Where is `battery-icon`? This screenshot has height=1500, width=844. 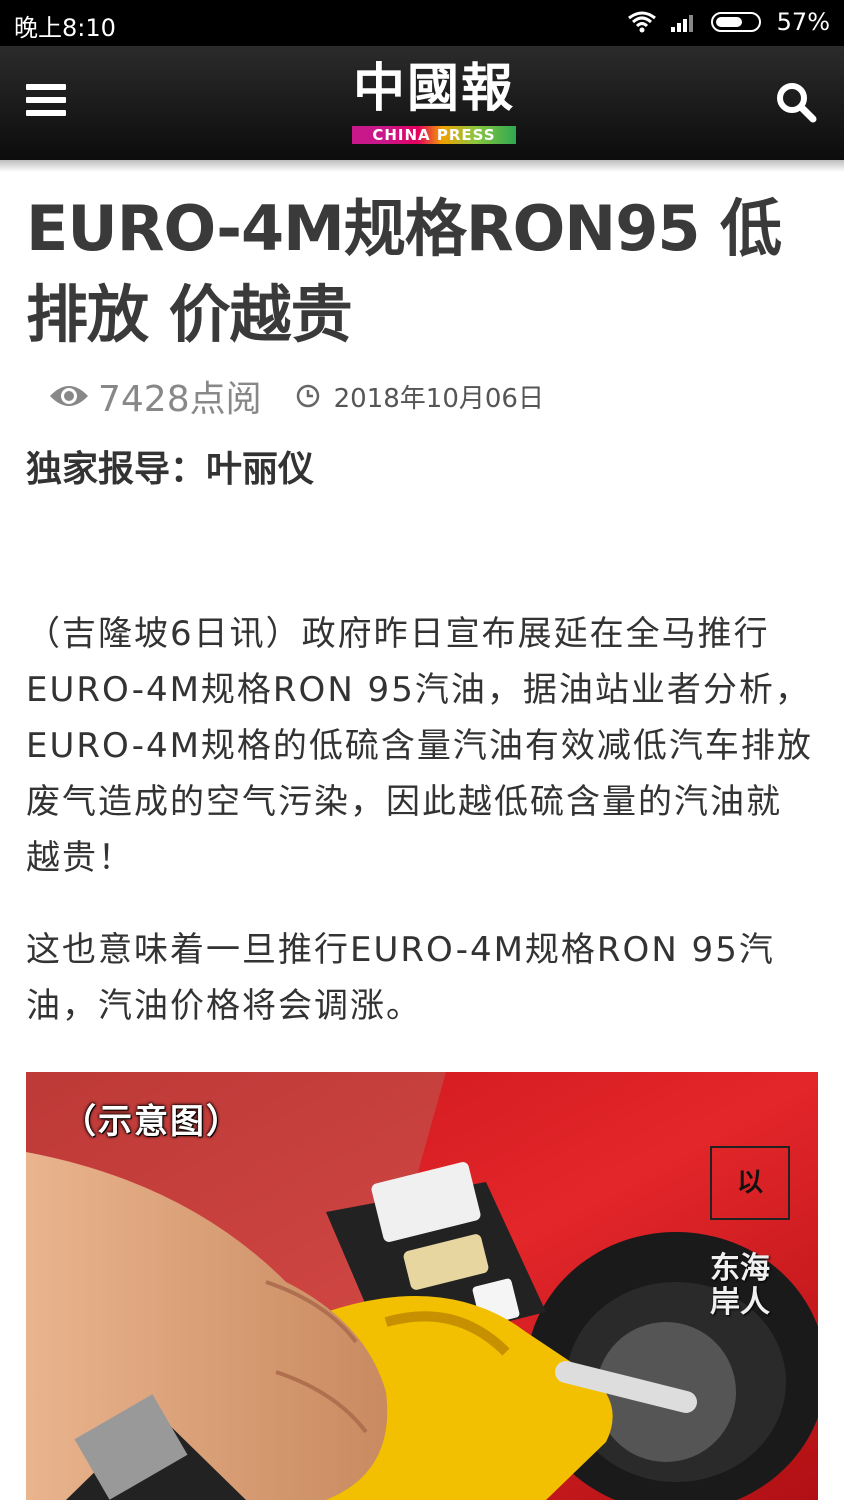 battery-icon is located at coordinates (735, 22).